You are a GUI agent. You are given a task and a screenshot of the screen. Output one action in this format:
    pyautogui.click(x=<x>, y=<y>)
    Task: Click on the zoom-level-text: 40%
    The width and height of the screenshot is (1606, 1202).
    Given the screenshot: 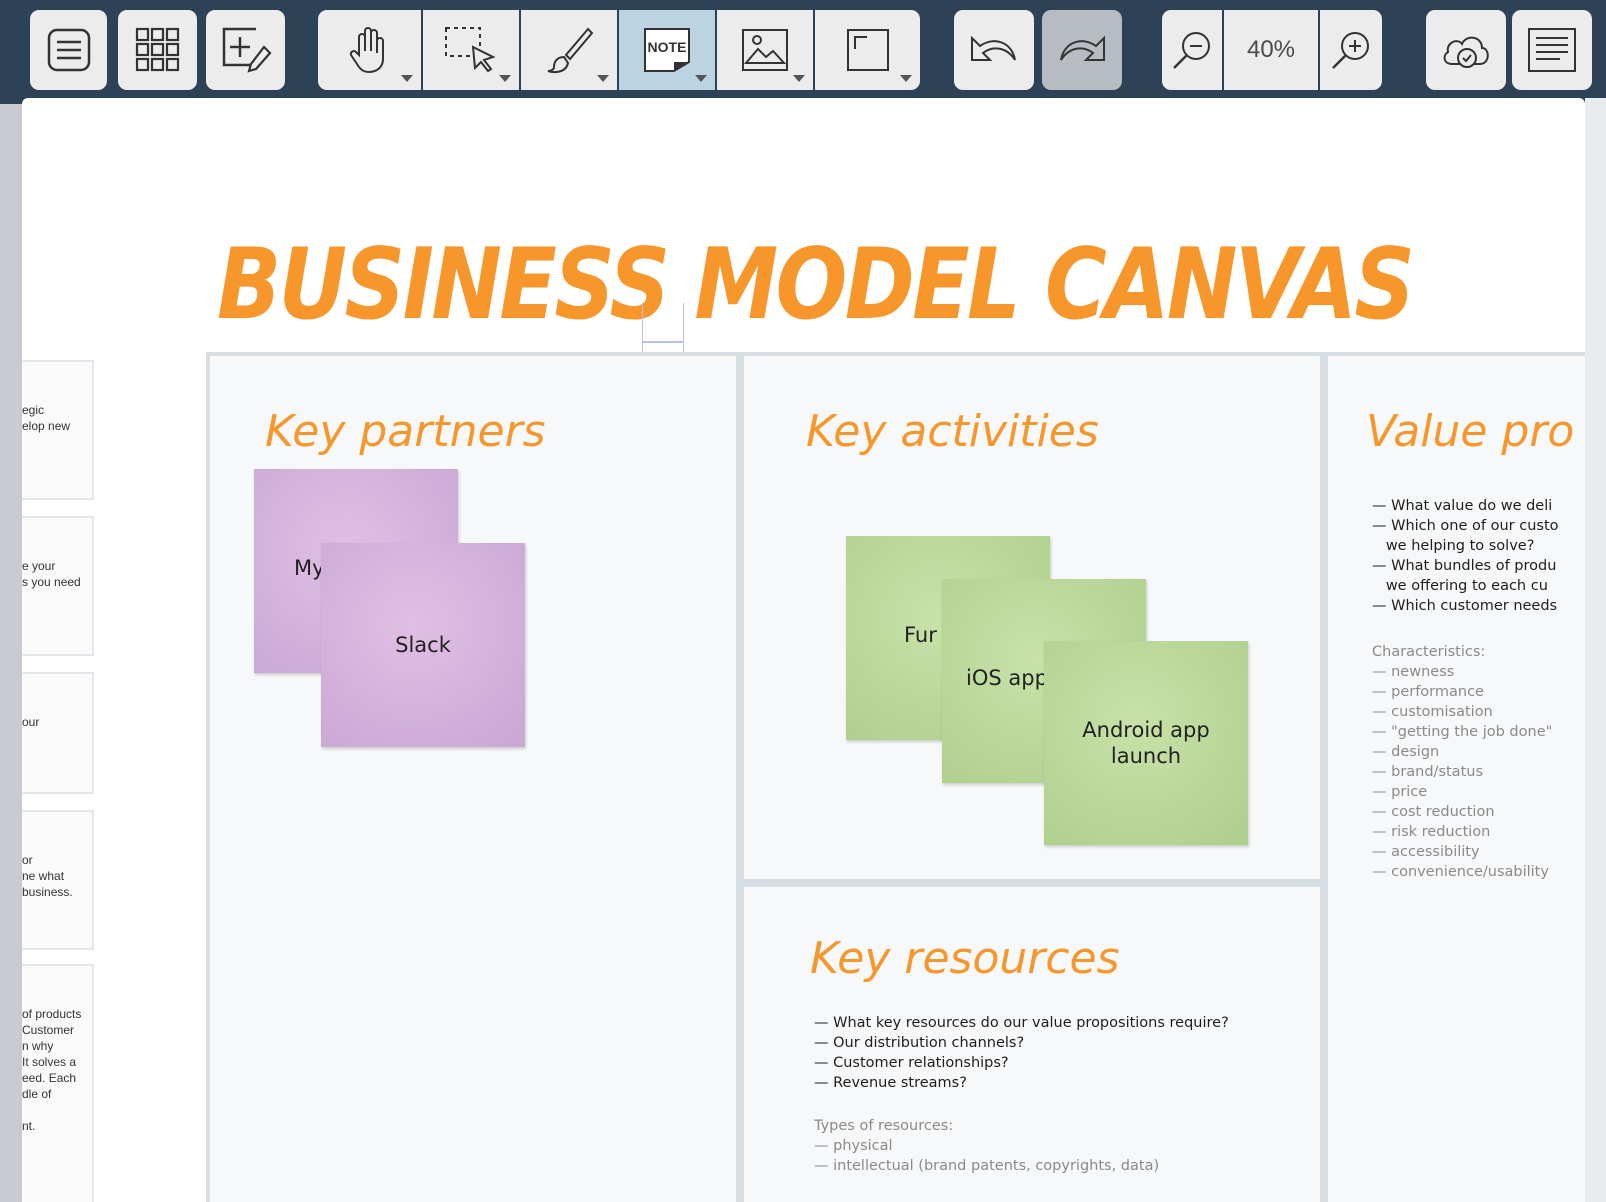 What is the action you would take?
    pyautogui.click(x=1271, y=49)
    